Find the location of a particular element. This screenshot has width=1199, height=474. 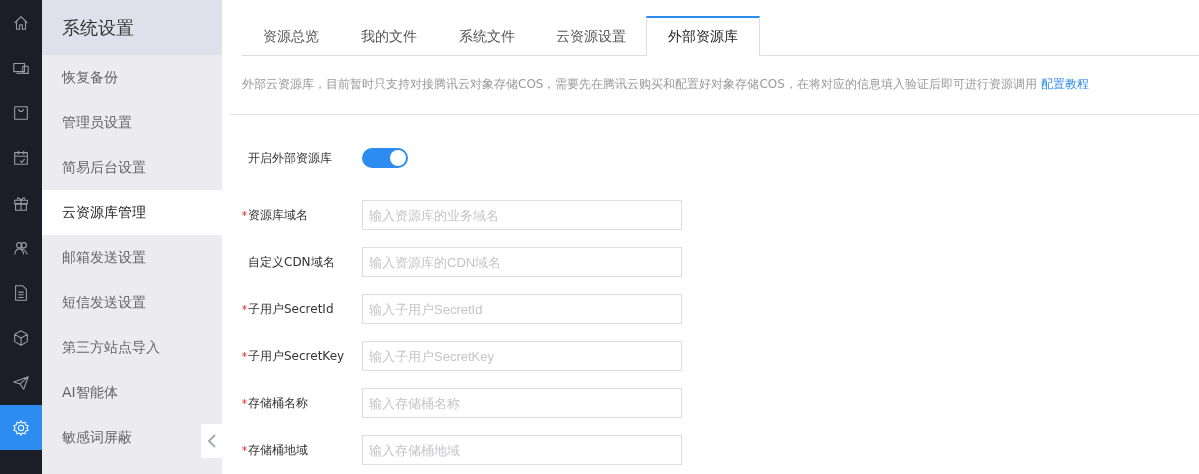

sidebar-item: 简易后台设置 is located at coordinates (121, 167).